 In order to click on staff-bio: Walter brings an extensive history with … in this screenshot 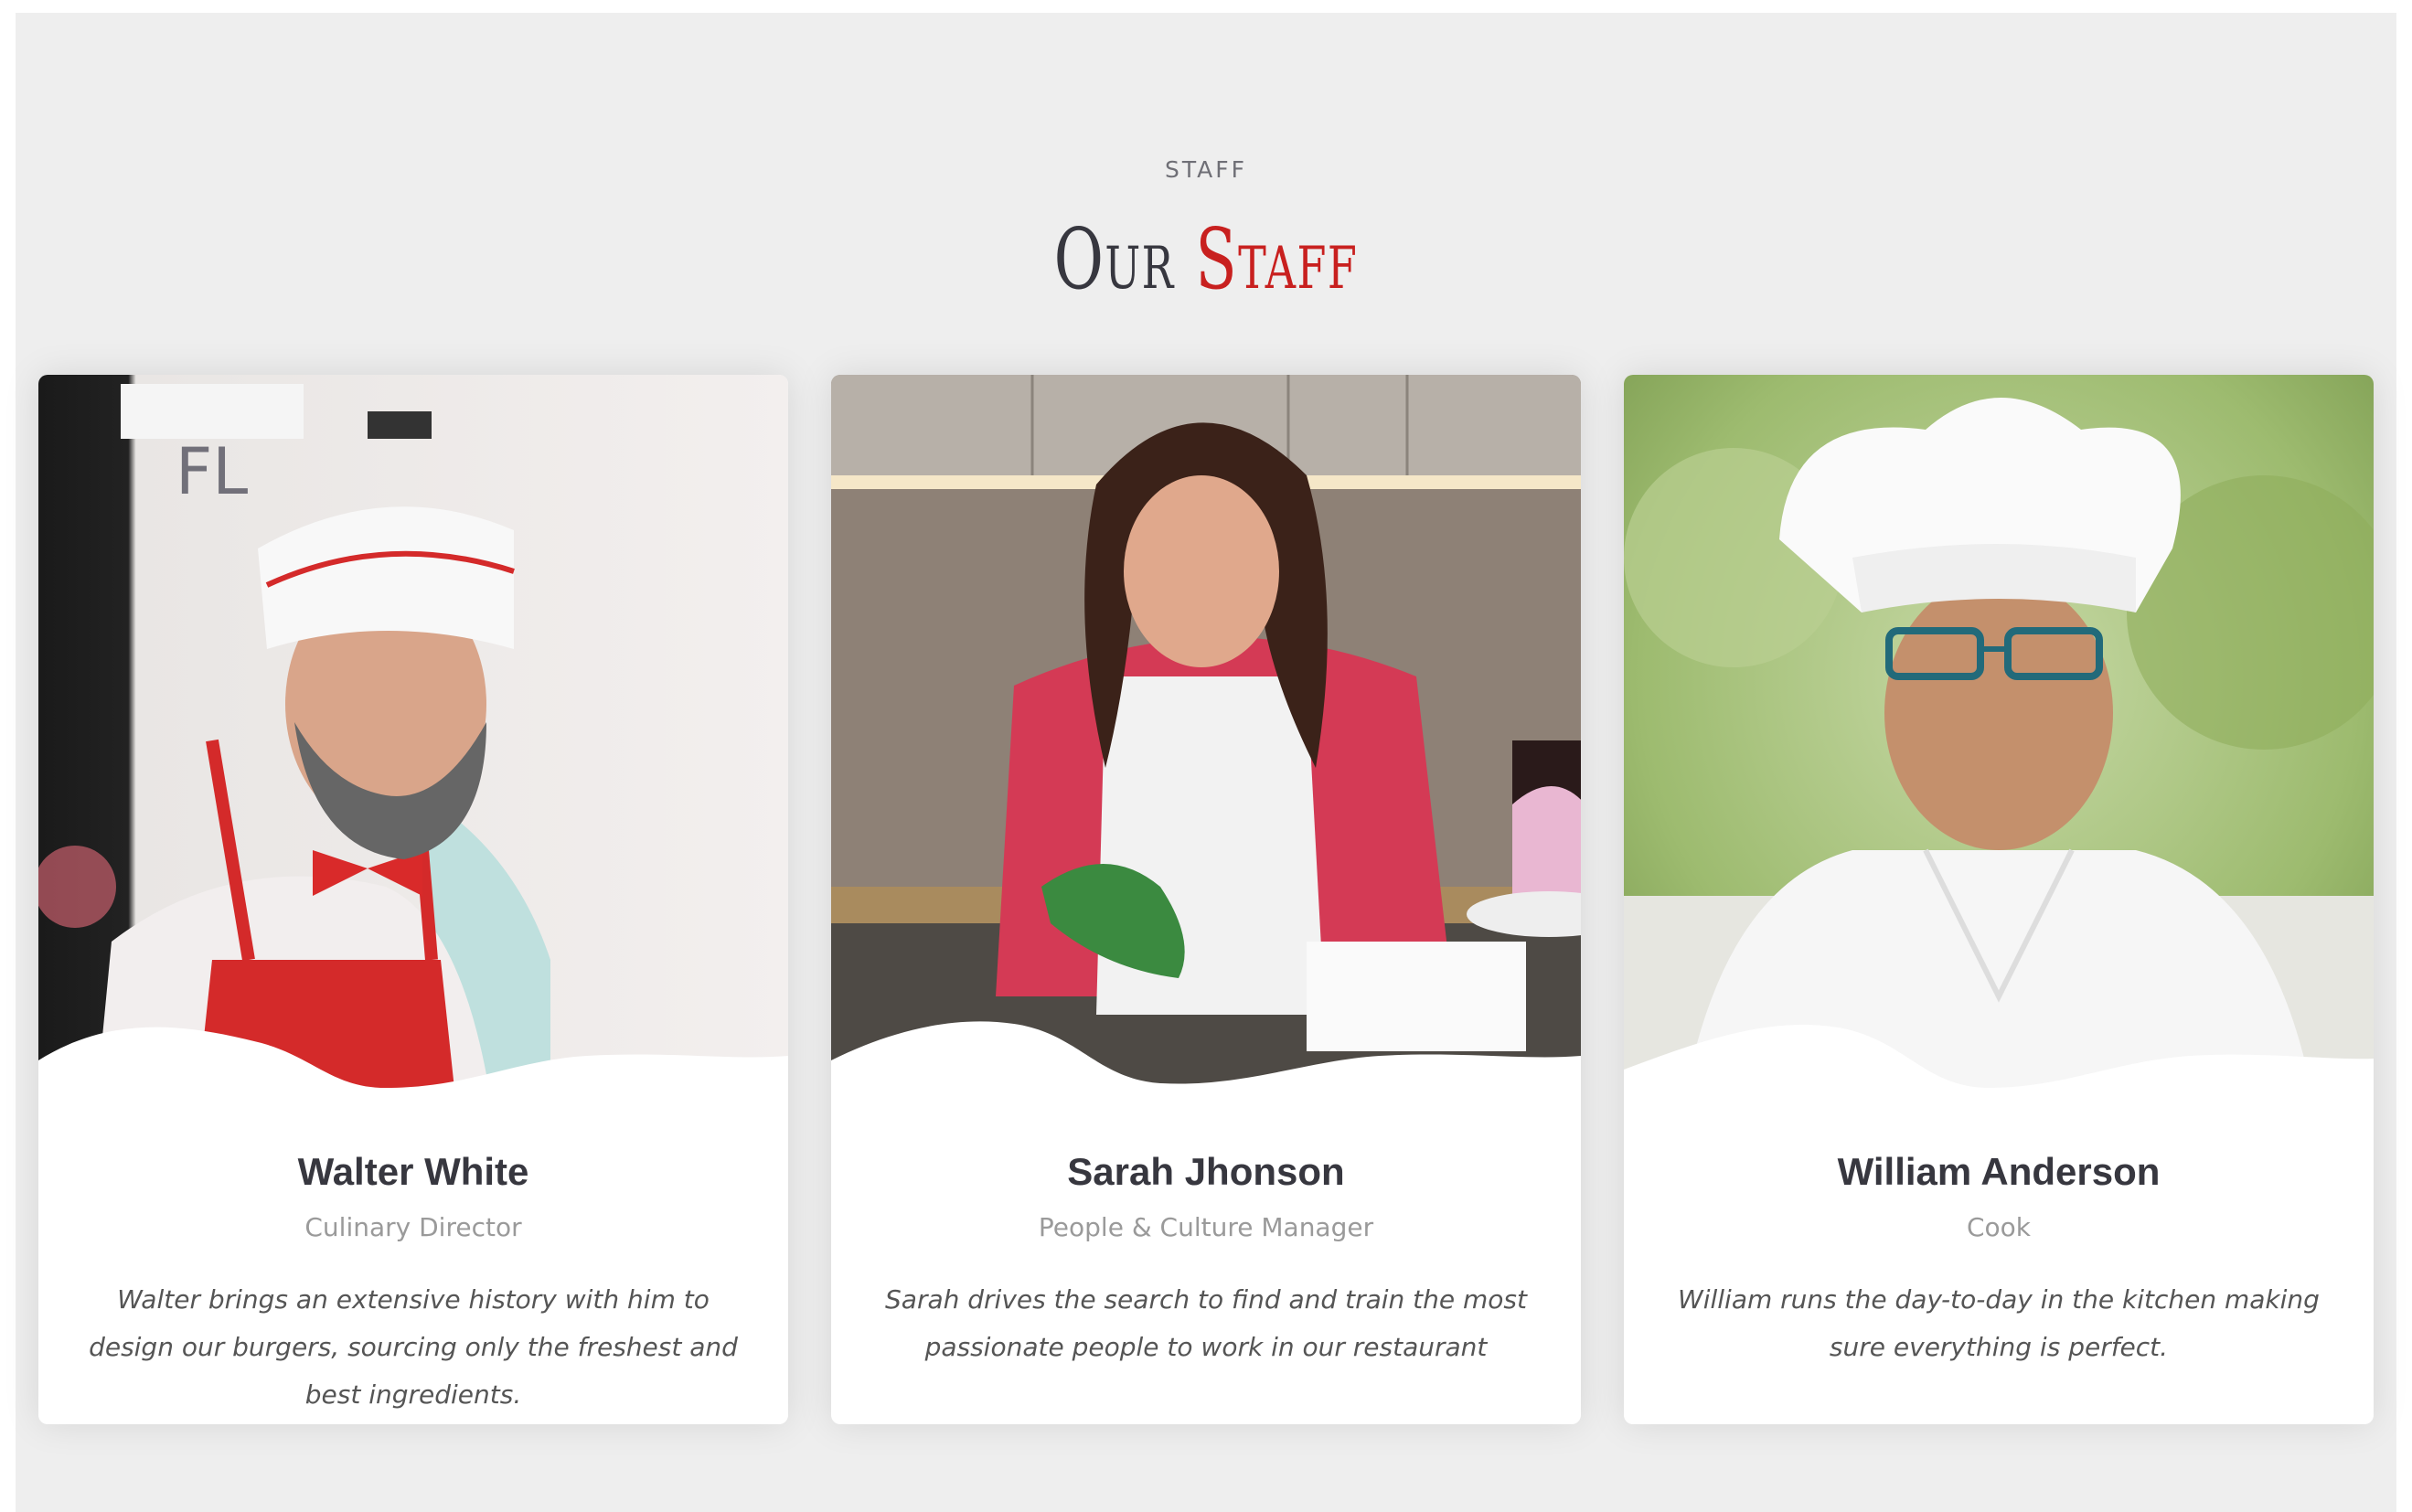, I will do `click(413, 1347)`.